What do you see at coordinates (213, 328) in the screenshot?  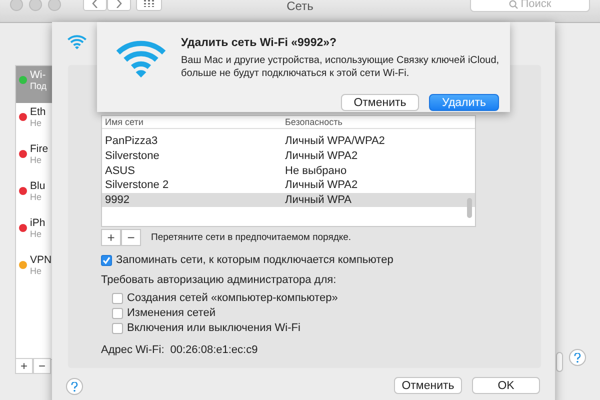 I see `checkbox-label: Включения или выключения Wi-Fi` at bounding box center [213, 328].